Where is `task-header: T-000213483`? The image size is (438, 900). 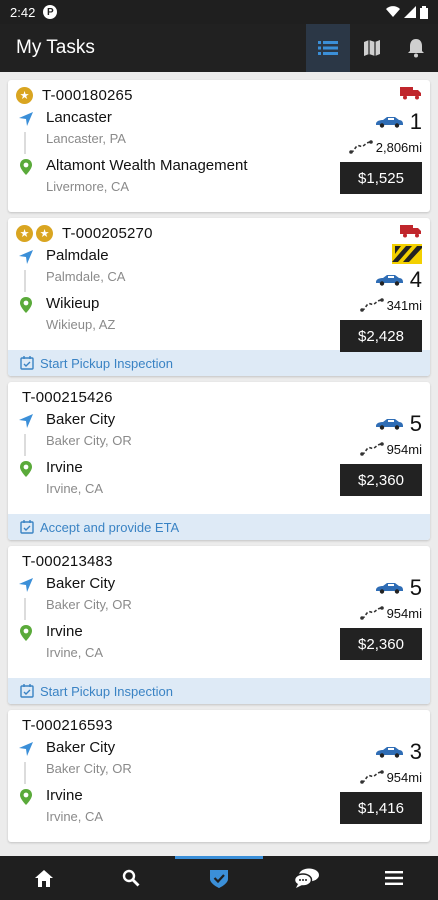 task-header: T-000213483 is located at coordinates (219, 561).